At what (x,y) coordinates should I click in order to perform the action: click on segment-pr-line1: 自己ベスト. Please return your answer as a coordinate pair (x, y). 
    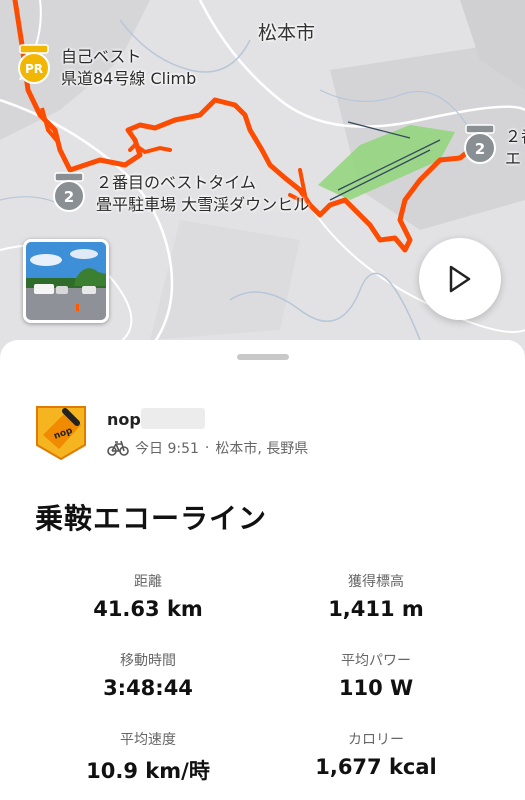
    Looking at the image, I should click on (101, 56).